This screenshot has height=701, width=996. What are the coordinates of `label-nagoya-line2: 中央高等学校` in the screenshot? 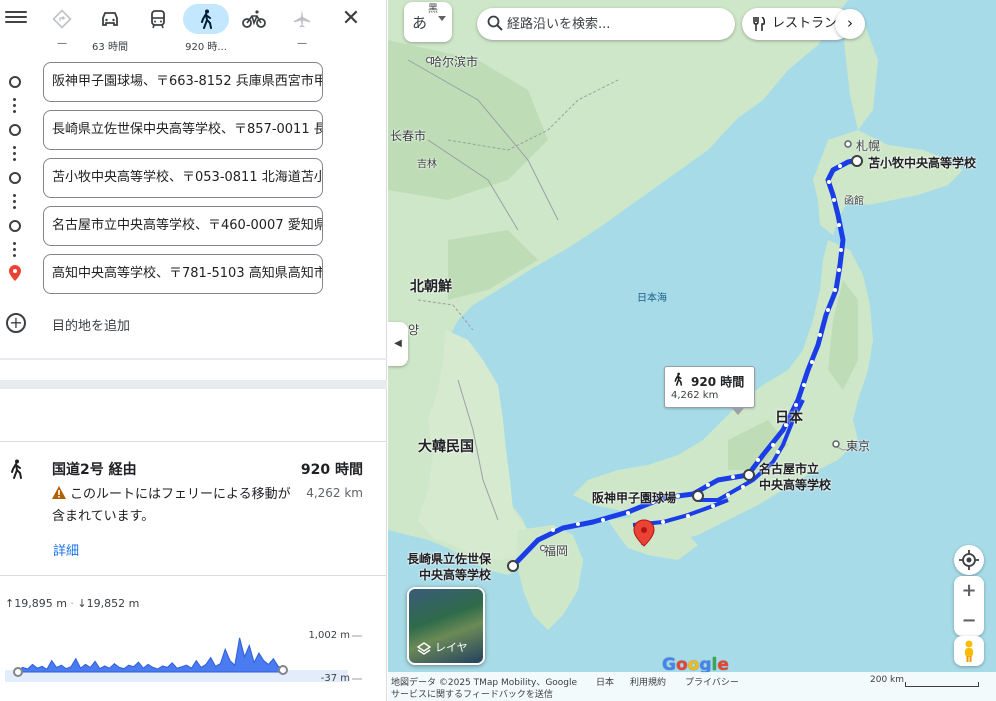 It's located at (795, 484).